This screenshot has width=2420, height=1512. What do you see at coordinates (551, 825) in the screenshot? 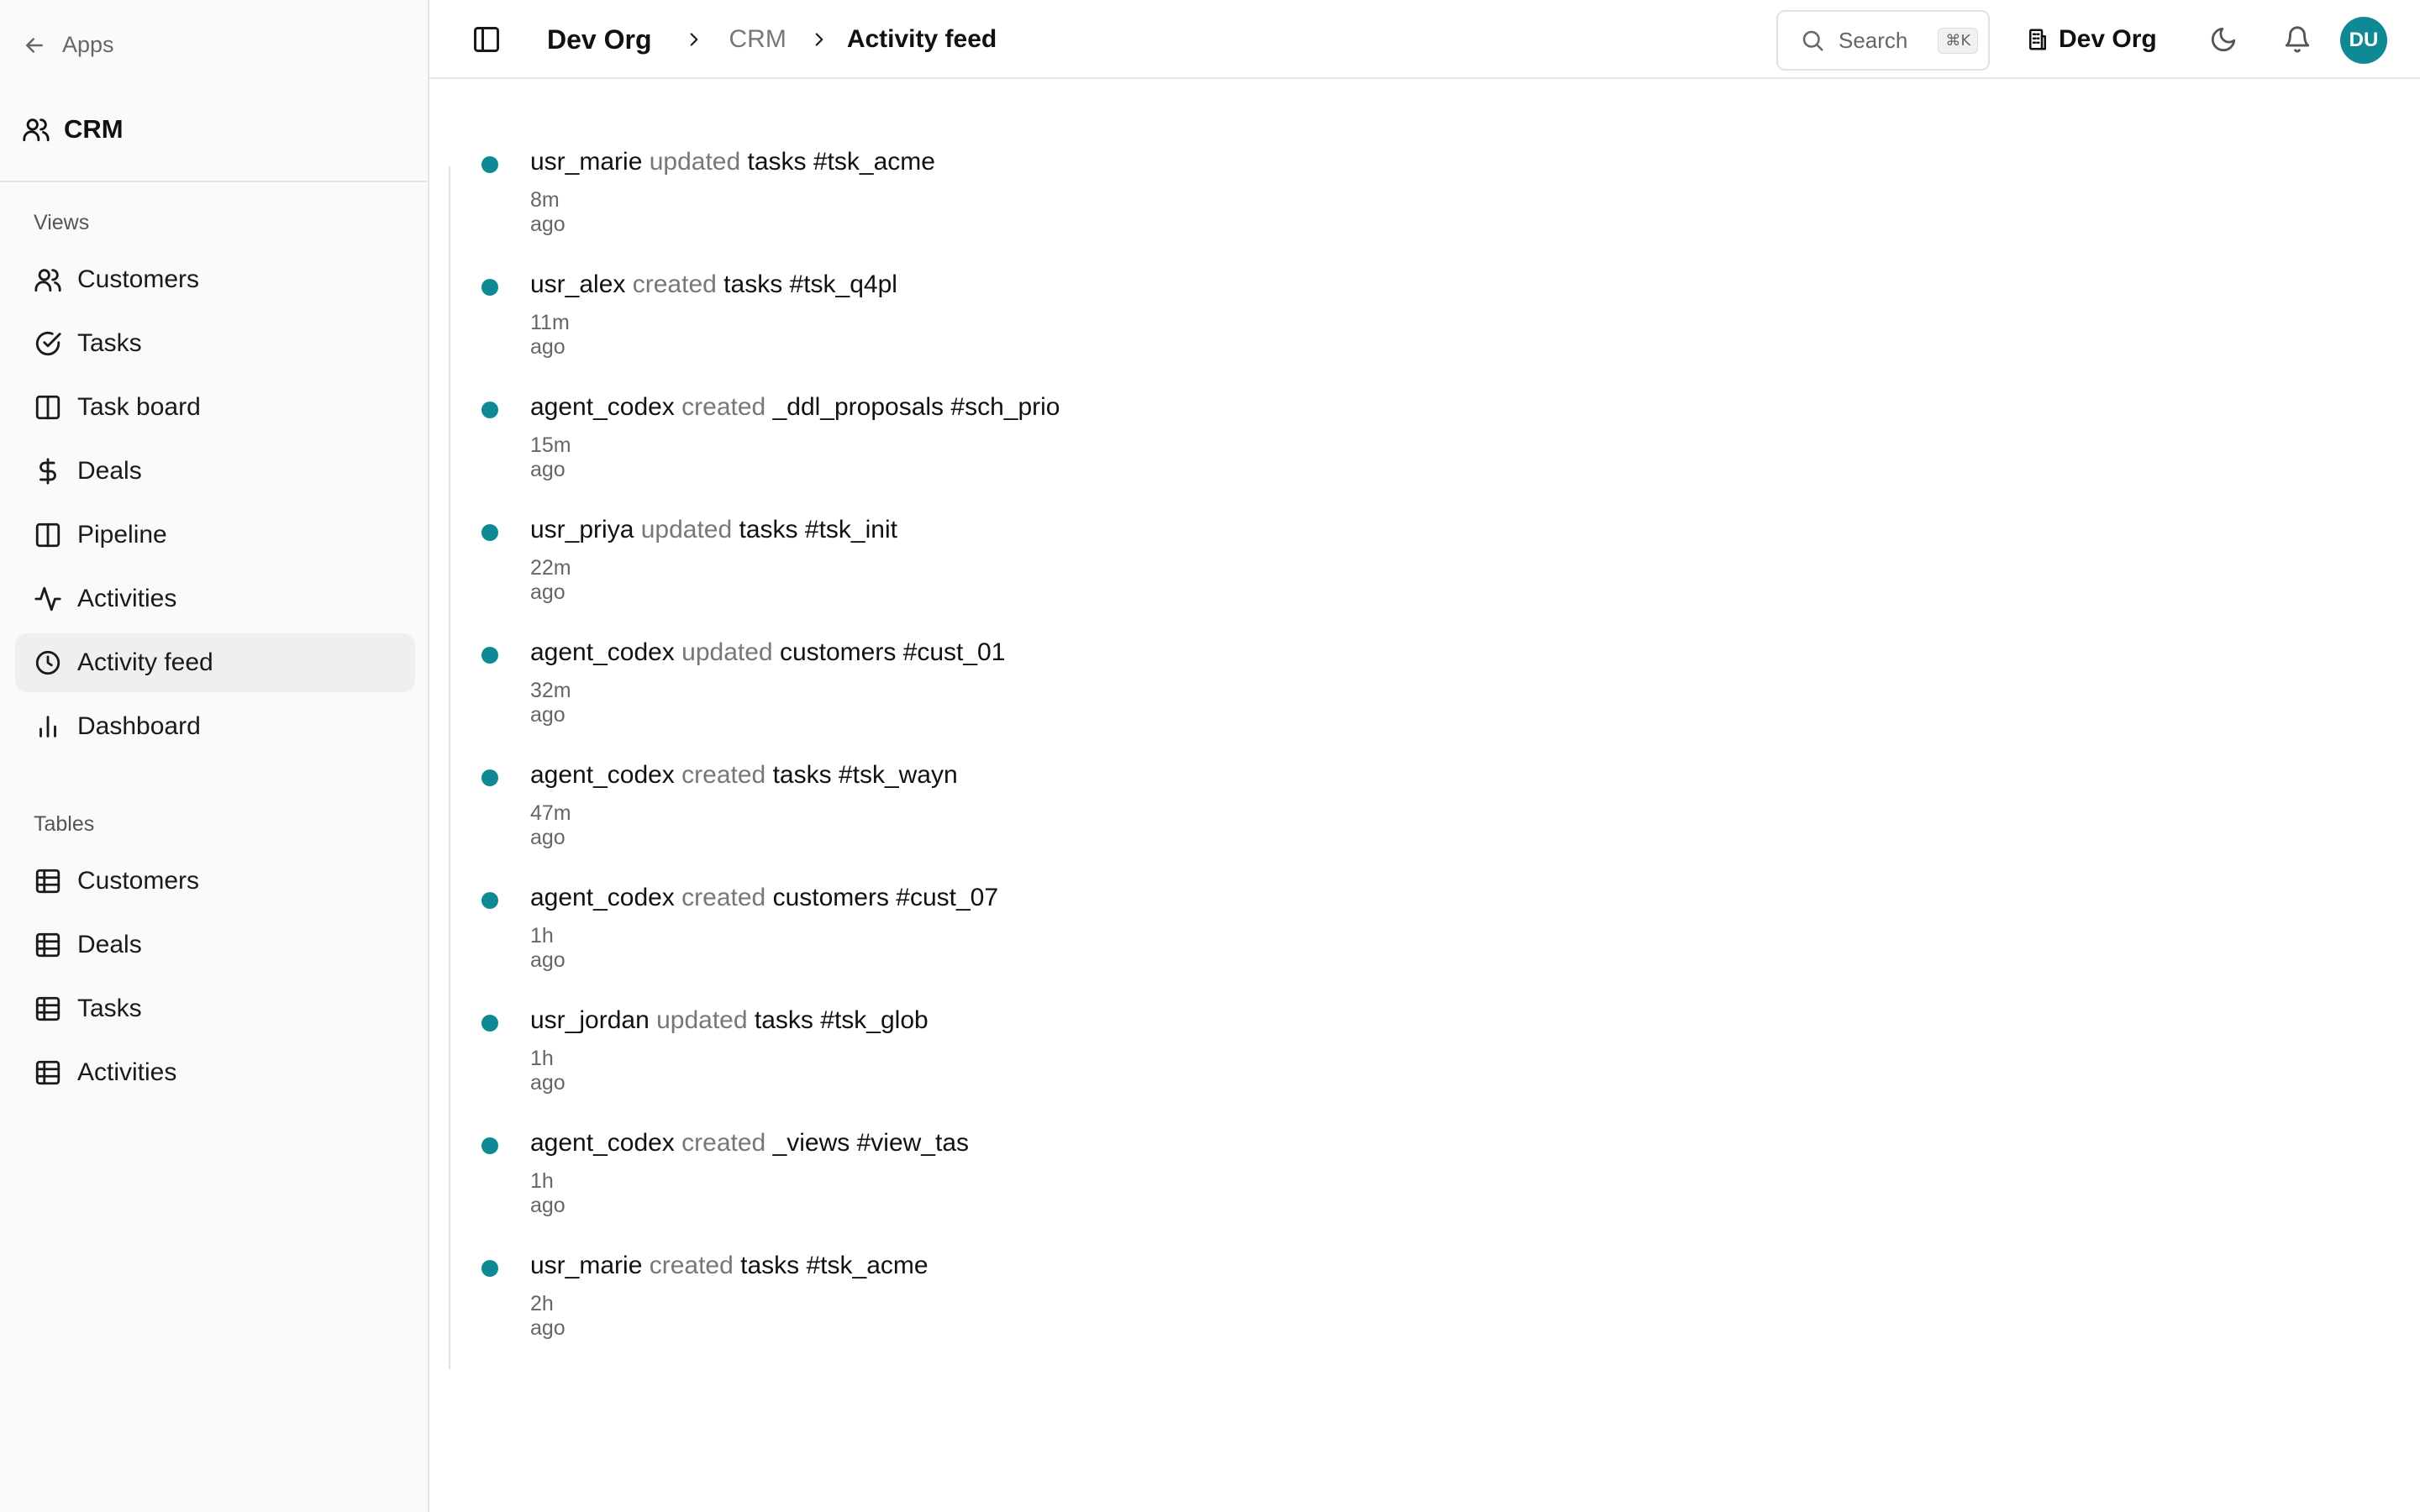
I see `feed-timestamp: 47m ago` at bounding box center [551, 825].